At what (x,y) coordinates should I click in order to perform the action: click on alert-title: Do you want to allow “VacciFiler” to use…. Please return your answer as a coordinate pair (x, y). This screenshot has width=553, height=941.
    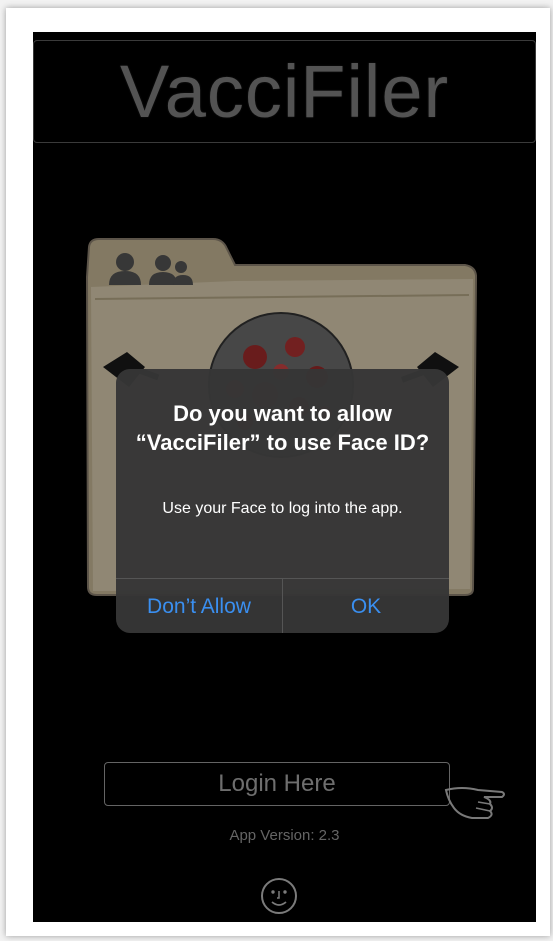
    Looking at the image, I should click on (282, 428).